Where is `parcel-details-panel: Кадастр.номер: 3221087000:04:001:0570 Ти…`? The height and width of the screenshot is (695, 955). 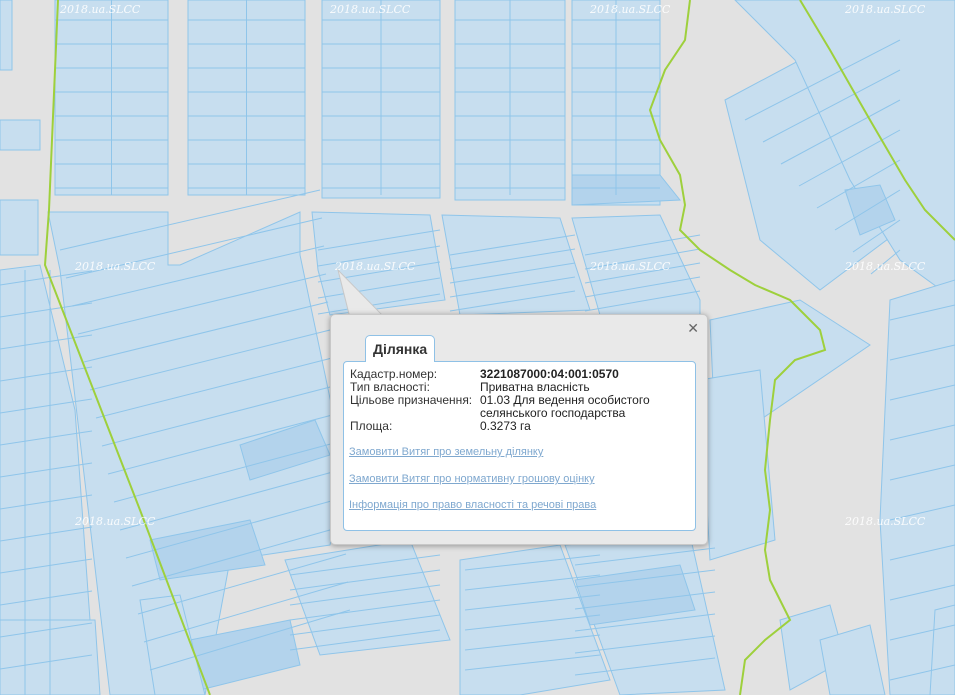 parcel-details-panel: Кадастр.номер: 3221087000:04:001:0570 Ти… is located at coordinates (519, 446).